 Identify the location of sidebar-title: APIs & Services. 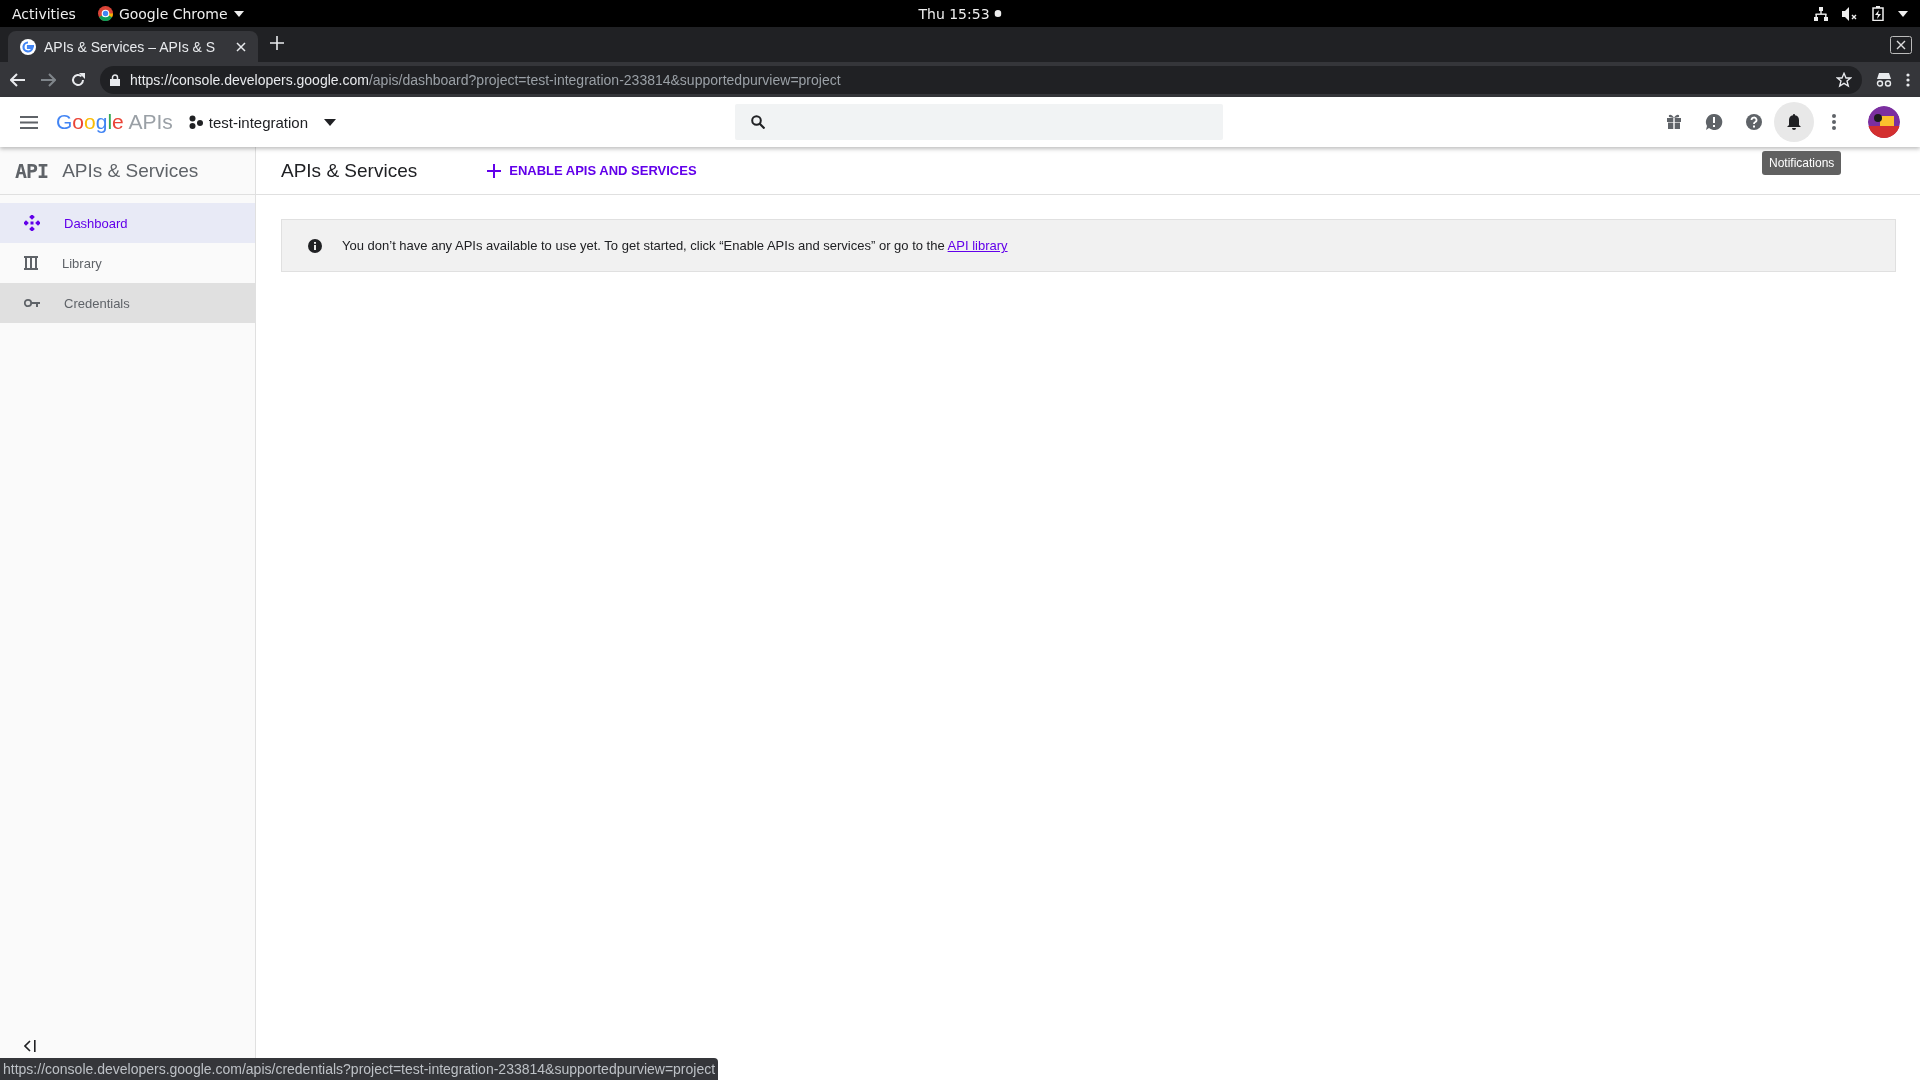
(130, 170).